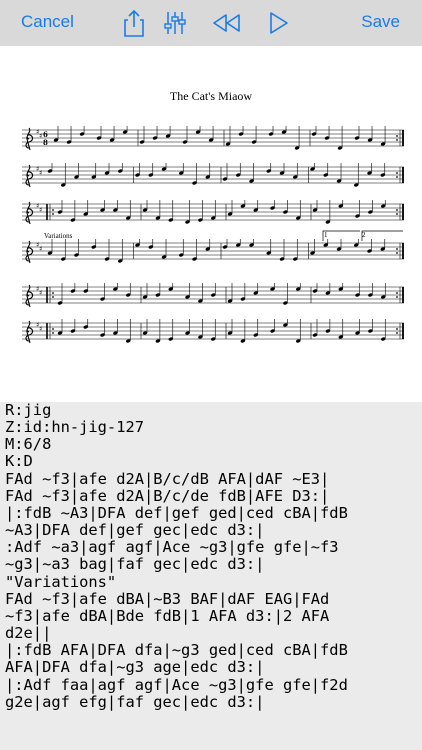 This screenshot has height=750, width=422. What do you see at coordinates (167, 478) in the screenshot?
I see `abc-line: FAd ~f3|afe d2A|B/c/dB AFA|dAF ~E3|` at bounding box center [167, 478].